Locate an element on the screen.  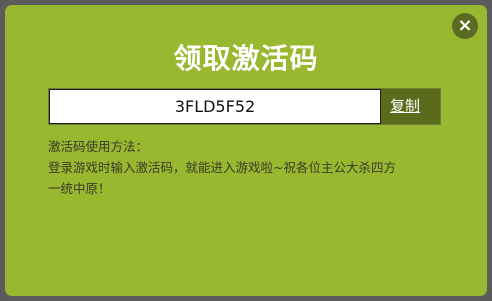
close-icon: × is located at coordinates (465, 26).